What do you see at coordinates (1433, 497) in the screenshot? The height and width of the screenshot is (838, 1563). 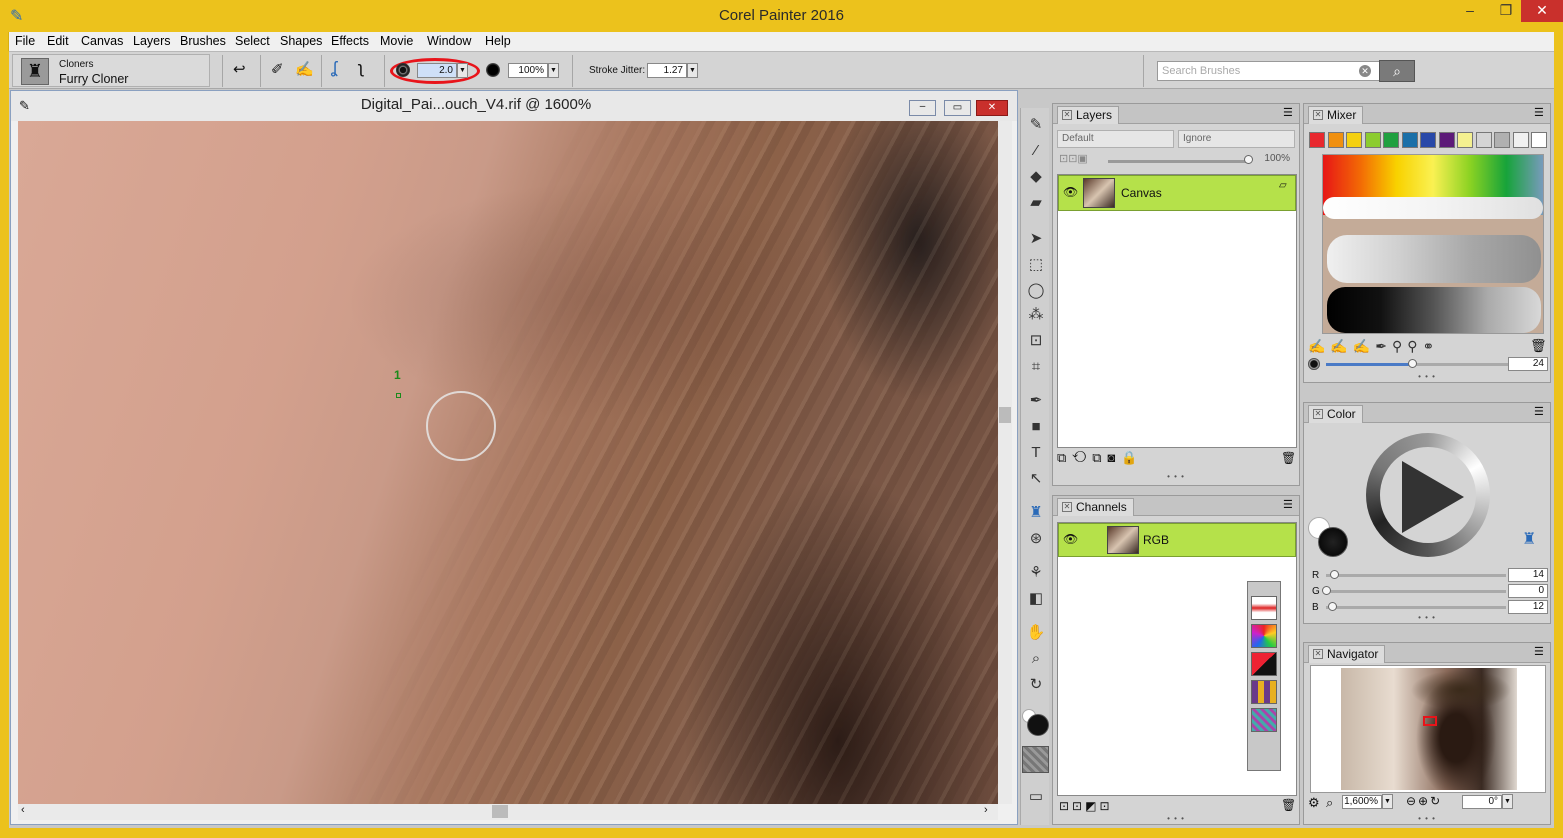 I see `saturation-value-triangle` at bounding box center [1433, 497].